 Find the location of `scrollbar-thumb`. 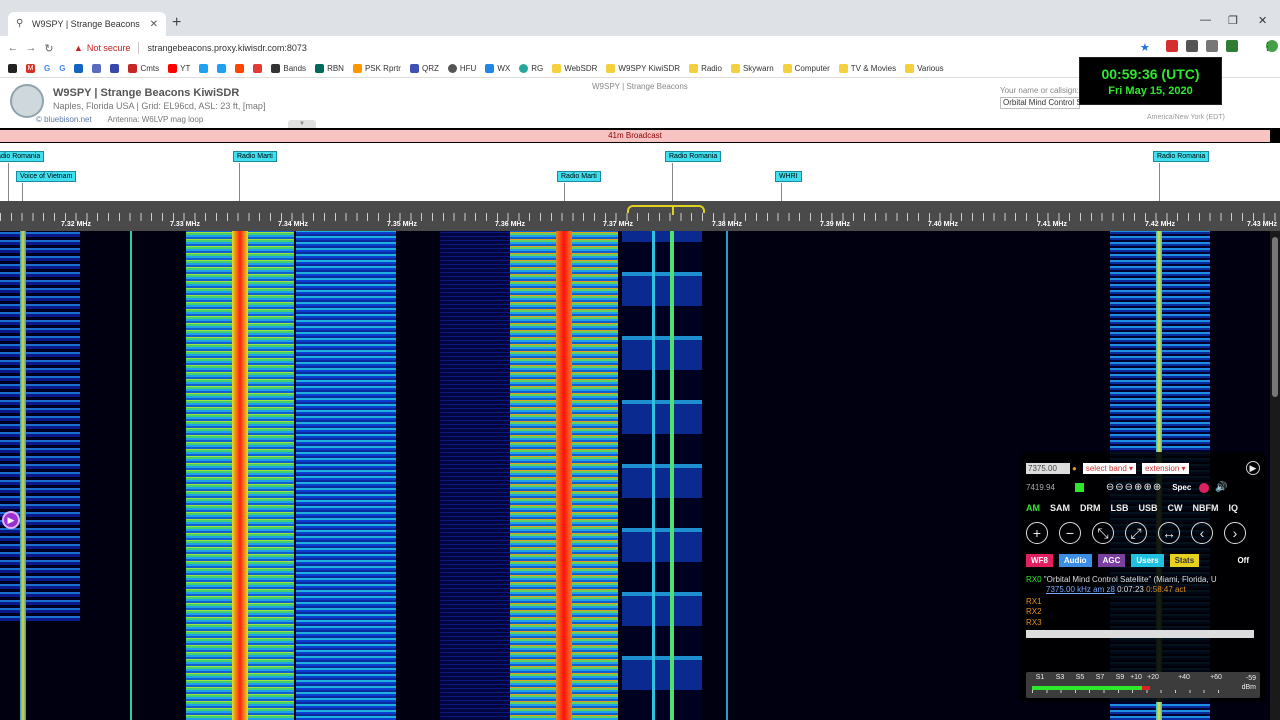

scrollbar-thumb is located at coordinates (1275, 317).